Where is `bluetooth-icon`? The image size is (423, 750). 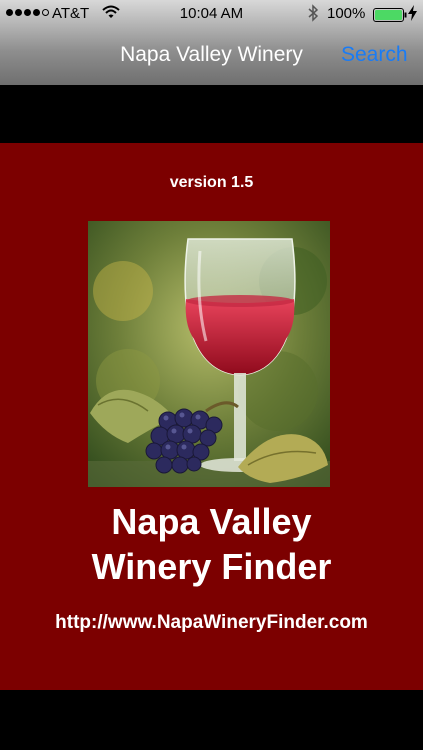
bluetooth-icon is located at coordinates (313, 13).